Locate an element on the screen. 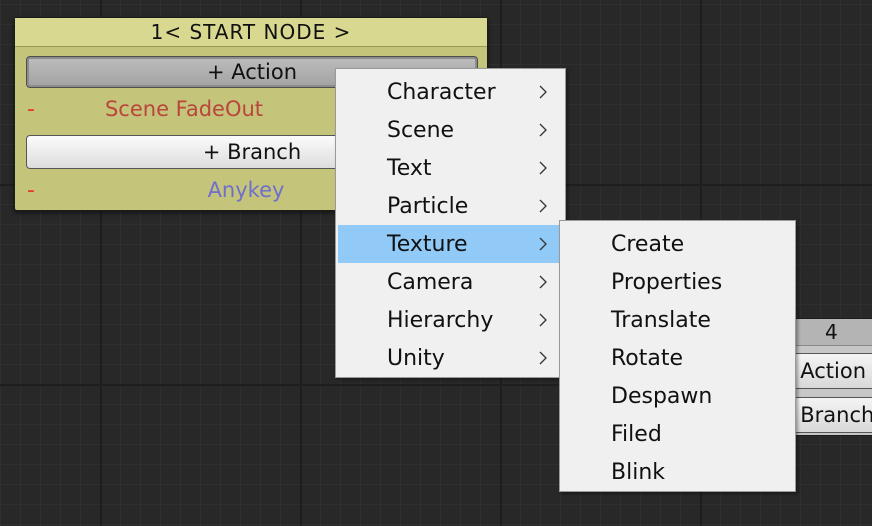 The width and height of the screenshot is (872, 526). menu-item-particle: Particle is located at coordinates (450, 206).